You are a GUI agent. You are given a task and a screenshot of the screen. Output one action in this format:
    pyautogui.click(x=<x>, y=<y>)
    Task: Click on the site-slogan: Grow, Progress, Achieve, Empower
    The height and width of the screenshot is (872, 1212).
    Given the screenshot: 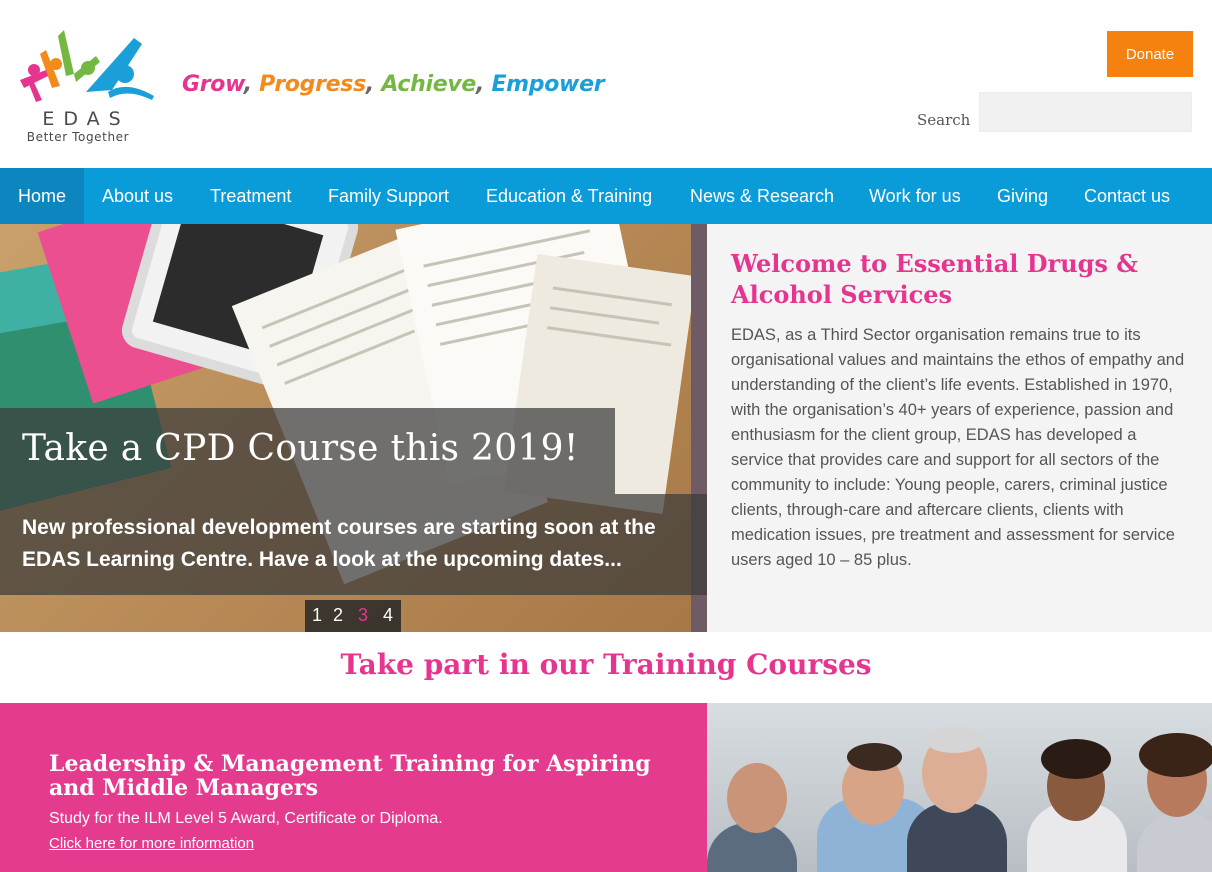 What is the action you would take?
    pyautogui.click(x=393, y=84)
    